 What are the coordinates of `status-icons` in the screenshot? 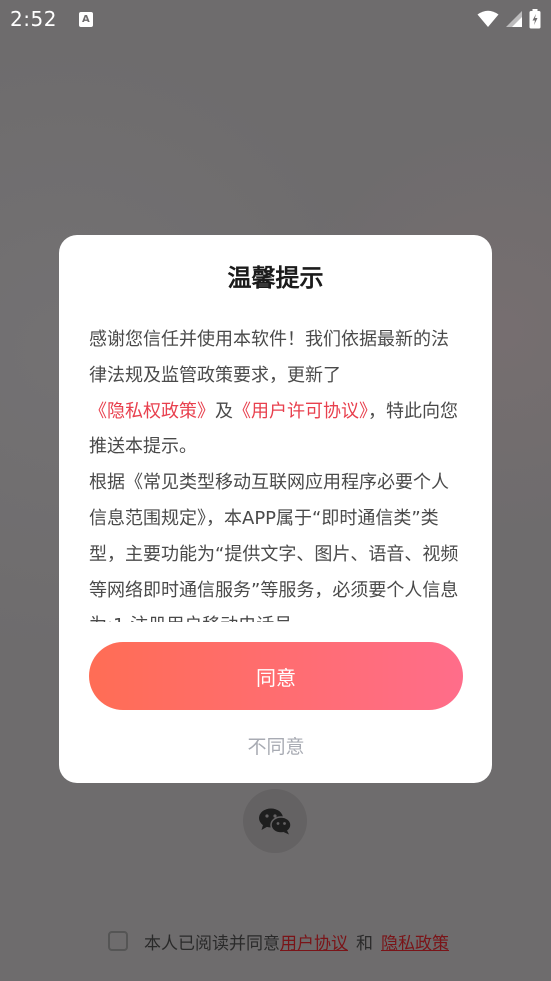 It's located at (509, 19).